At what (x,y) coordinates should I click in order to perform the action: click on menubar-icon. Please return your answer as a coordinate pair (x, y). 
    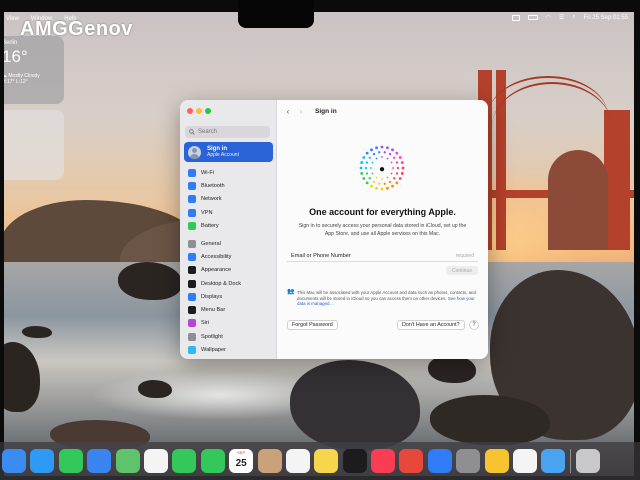
    Looking at the image, I should click on (192, 310).